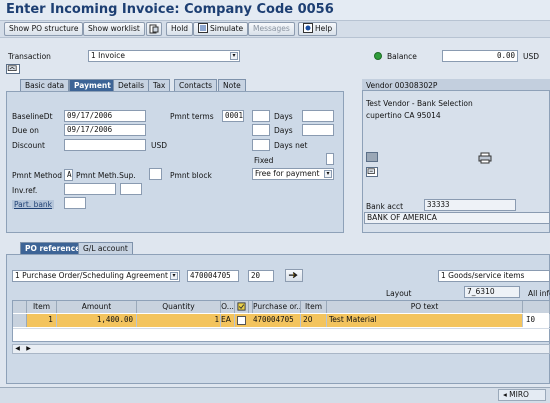 The height and width of the screenshot is (403, 550). What do you see at coordinates (33, 204) in the screenshot?
I see `part-bank-label: Part. bank` at bounding box center [33, 204].